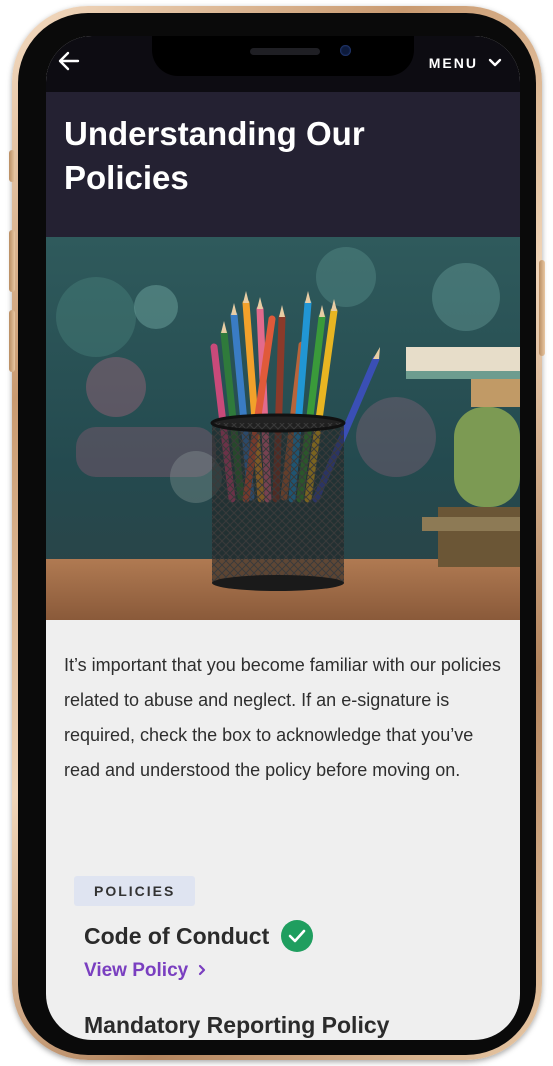  I want to click on front-camera, so click(345, 50).